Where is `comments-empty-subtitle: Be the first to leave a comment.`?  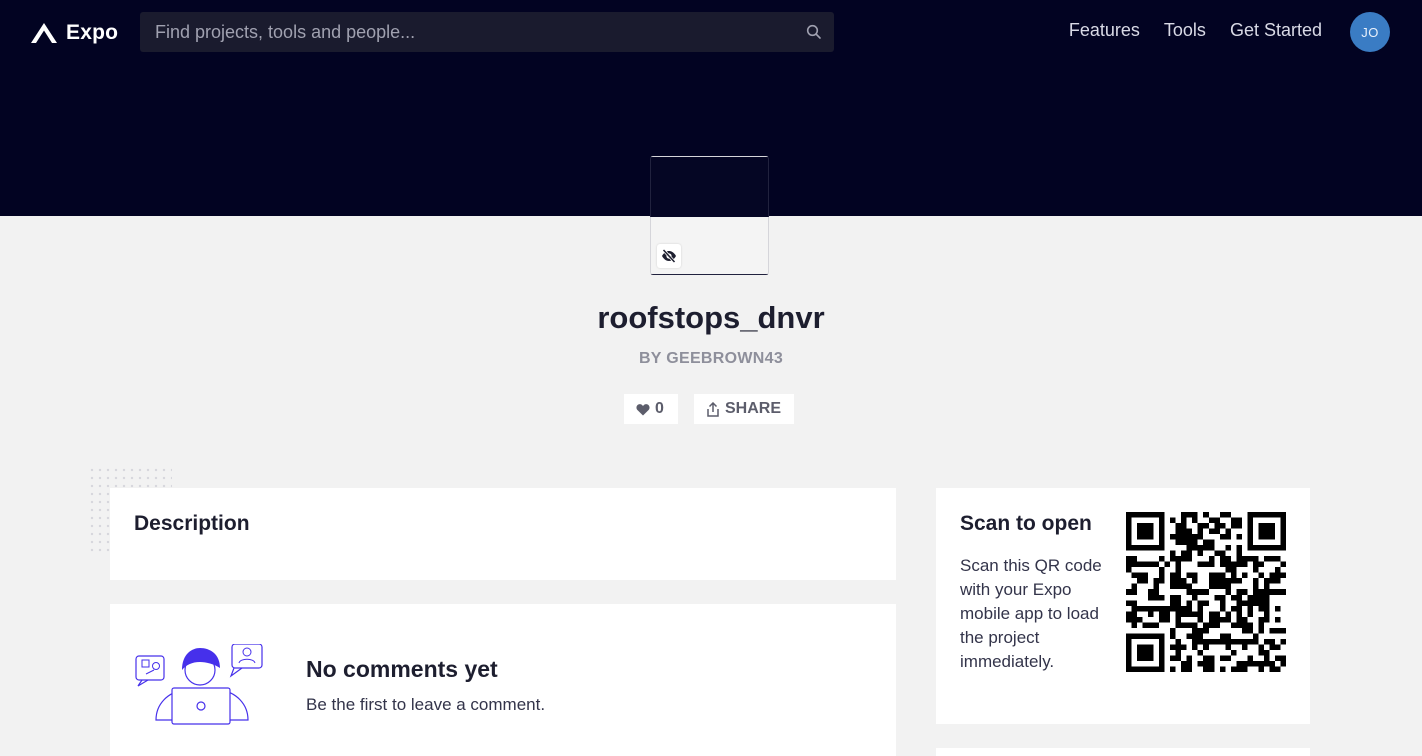 comments-empty-subtitle: Be the first to leave a comment. is located at coordinates (426, 704).